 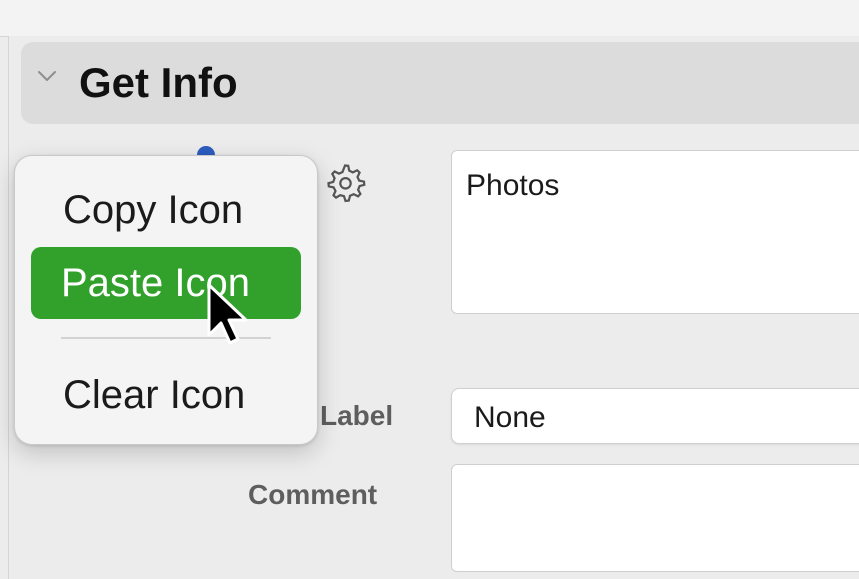 I want to click on menu-item-clear-icon: Clear Icon, so click(x=166, y=395).